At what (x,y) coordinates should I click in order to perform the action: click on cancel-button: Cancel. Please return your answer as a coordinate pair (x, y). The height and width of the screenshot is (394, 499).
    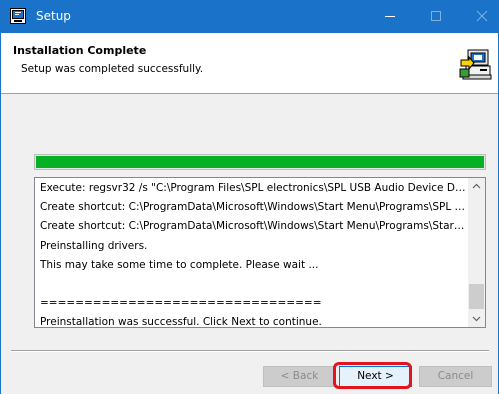
    Looking at the image, I should click on (455, 376).